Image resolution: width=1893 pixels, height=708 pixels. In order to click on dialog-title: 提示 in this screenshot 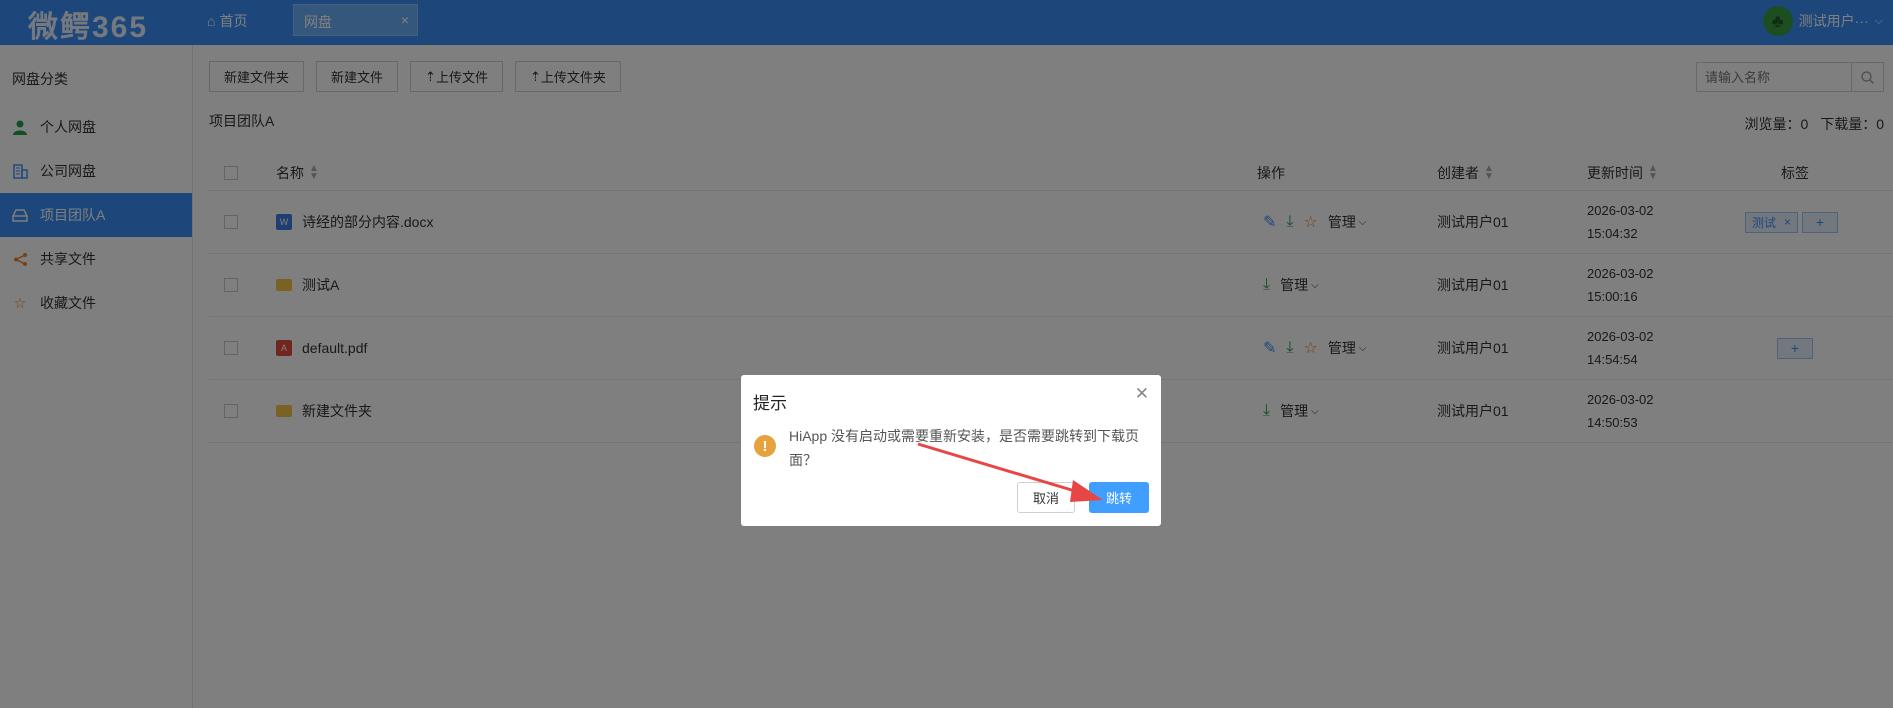, I will do `click(770, 403)`.